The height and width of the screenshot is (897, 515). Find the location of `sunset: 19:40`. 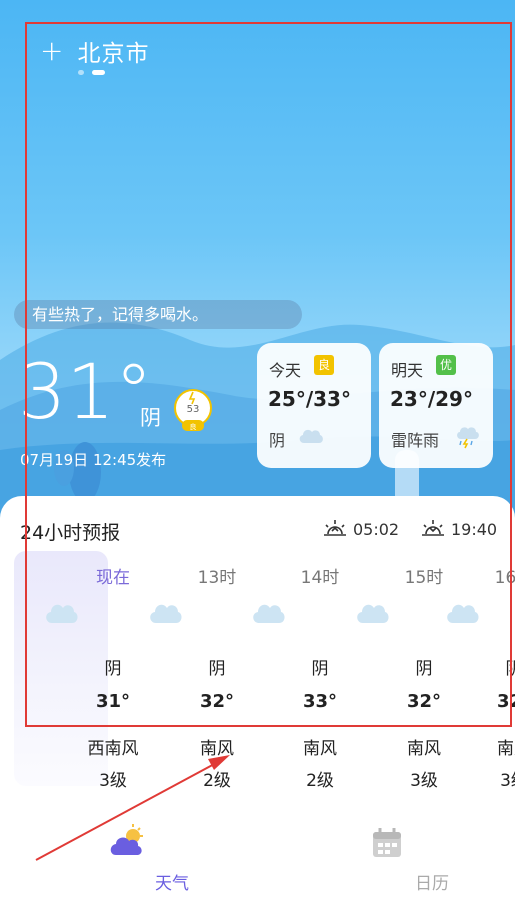

sunset: 19:40 is located at coordinates (458, 529).